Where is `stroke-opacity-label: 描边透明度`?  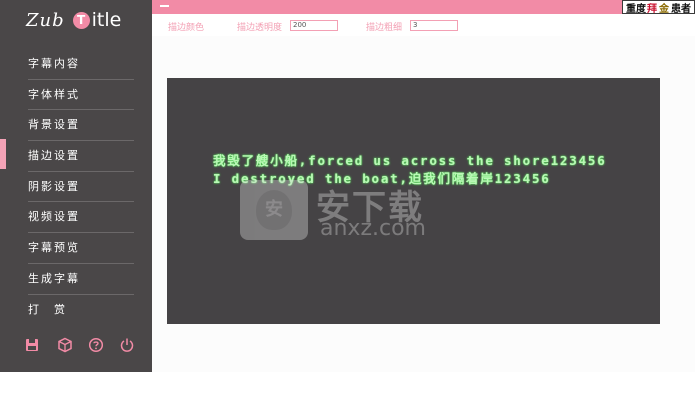
stroke-opacity-label: 描边透明度 is located at coordinates (260, 28).